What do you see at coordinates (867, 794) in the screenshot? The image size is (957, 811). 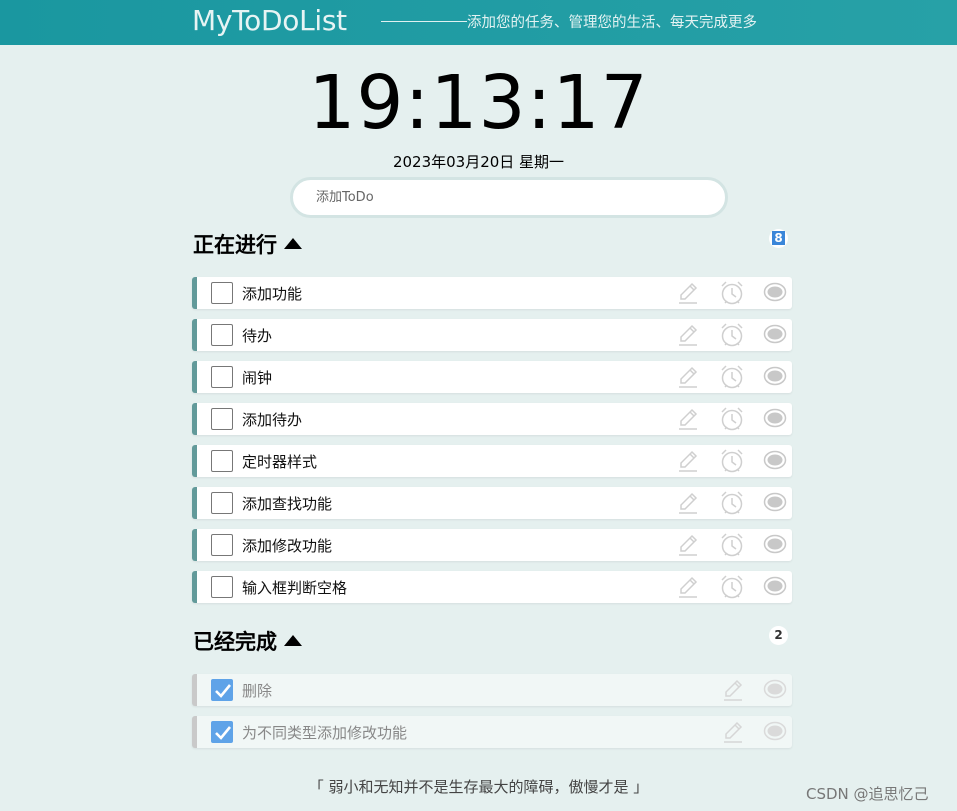 I see `watermark: CSDN @追思忆己` at bounding box center [867, 794].